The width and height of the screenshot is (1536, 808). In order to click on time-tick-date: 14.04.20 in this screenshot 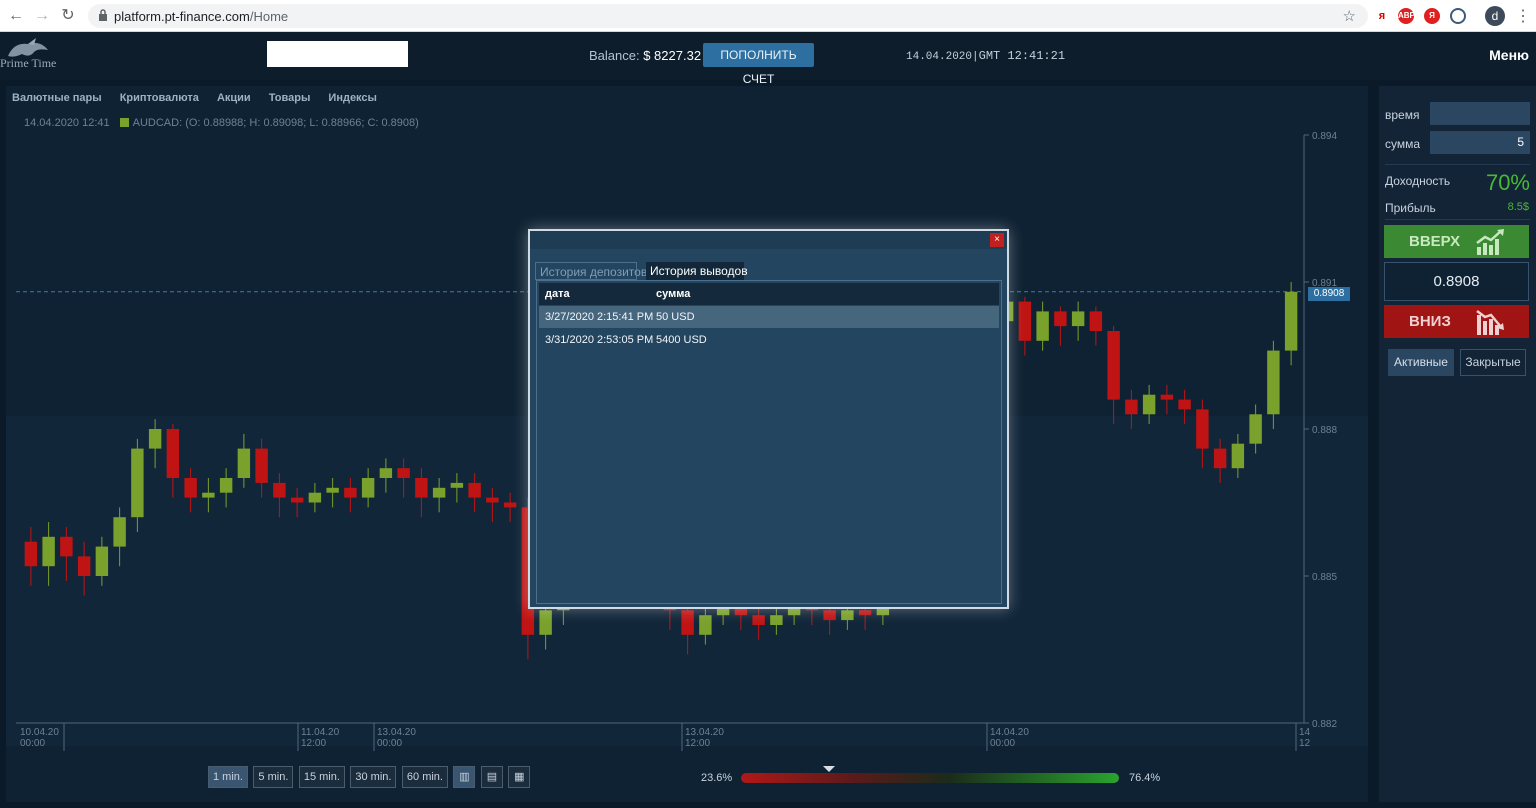, I will do `click(1009, 732)`.